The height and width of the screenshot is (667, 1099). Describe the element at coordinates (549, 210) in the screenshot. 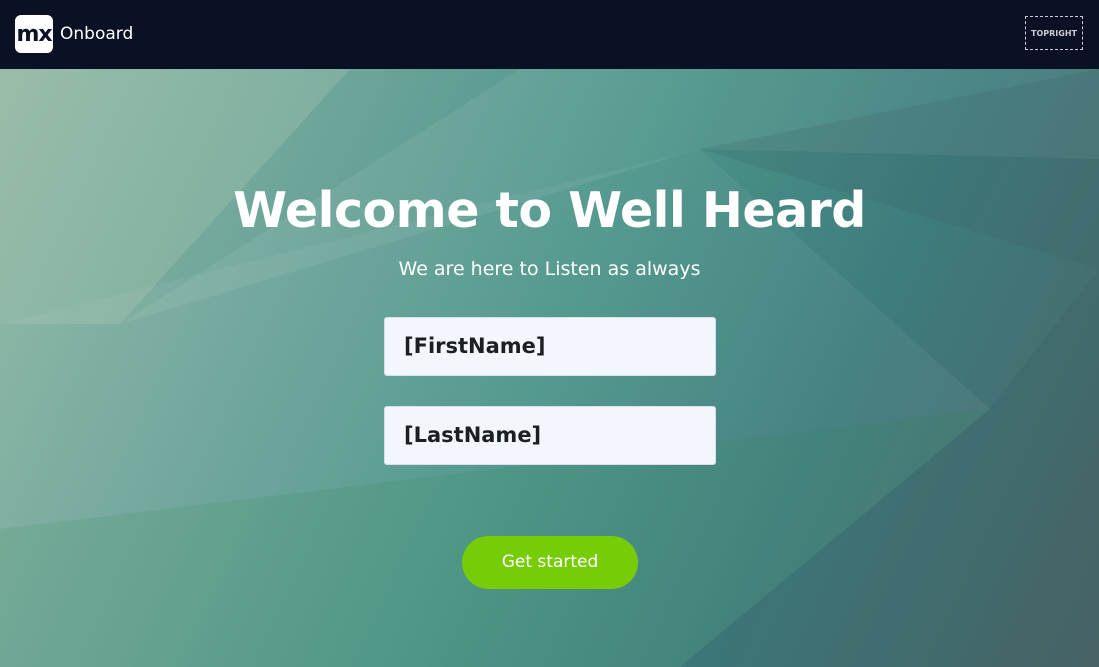

I see `page-title: Welcome to Well Heard` at that location.